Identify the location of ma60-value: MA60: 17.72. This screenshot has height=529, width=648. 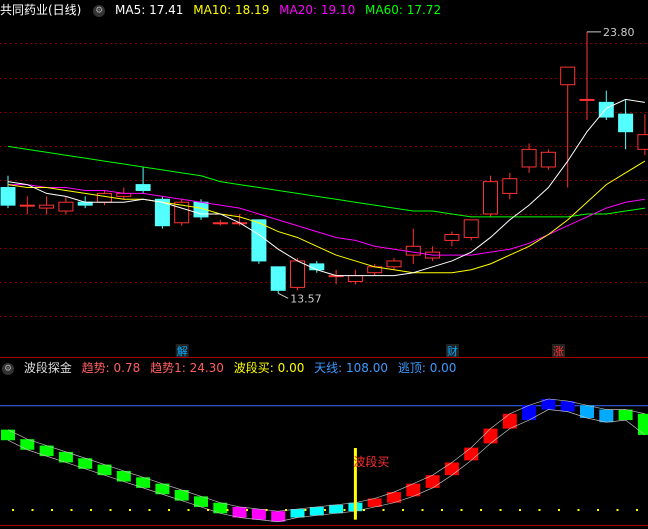
(403, 10).